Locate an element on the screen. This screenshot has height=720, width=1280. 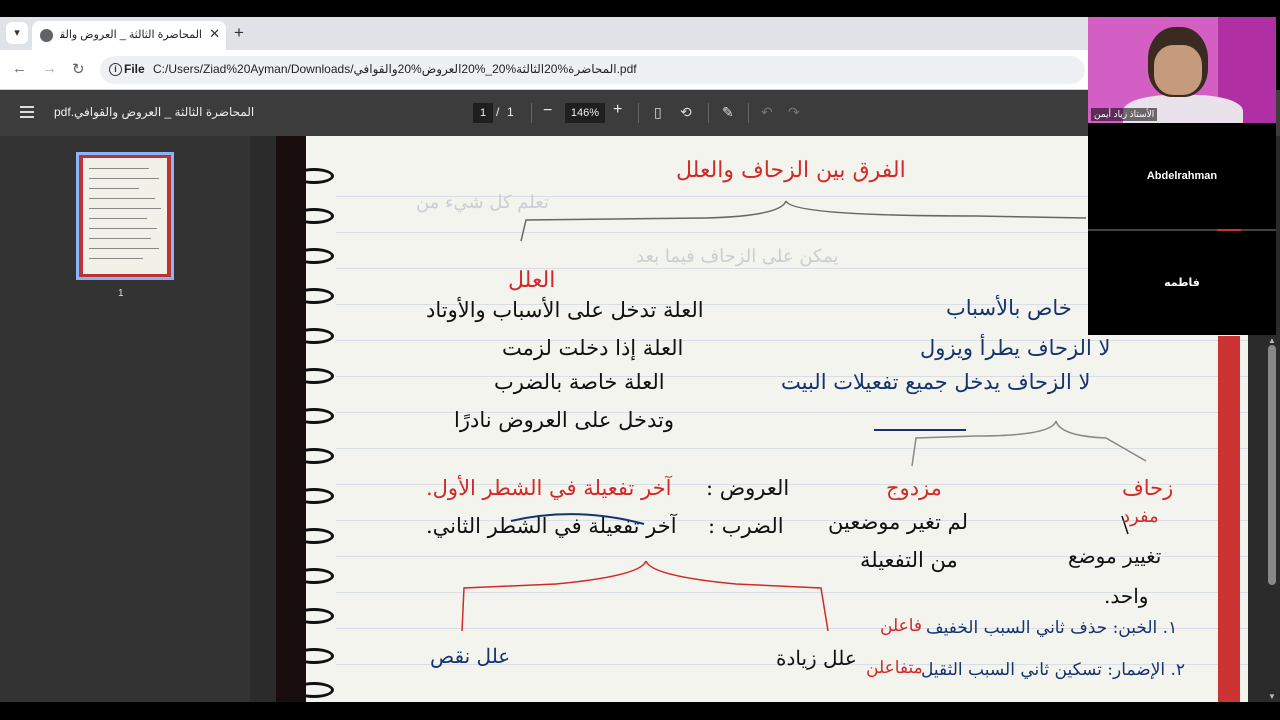
page-thumbnail is located at coordinates (125, 216).